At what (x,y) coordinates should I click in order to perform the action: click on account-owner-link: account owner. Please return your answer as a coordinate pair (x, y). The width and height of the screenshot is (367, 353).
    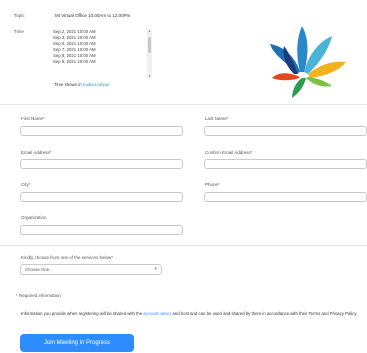
    Looking at the image, I should click on (157, 313).